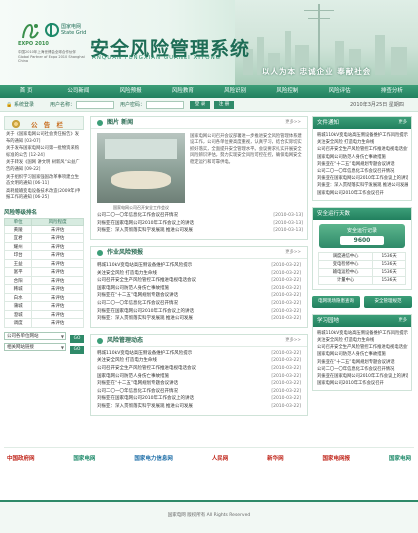 The width and height of the screenshot is (418, 533). What do you see at coordinates (362, 301) in the screenshot?
I see `quick-buttons: 电网现场隐患查询 安全管理规范` at bounding box center [362, 301].